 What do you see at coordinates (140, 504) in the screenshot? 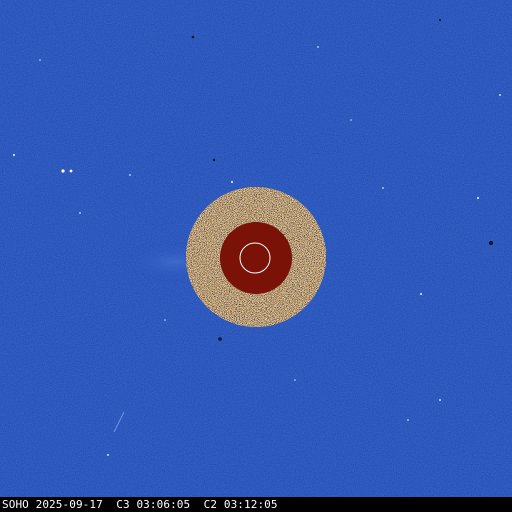
I see `timestamp-caption: SOHO 2025-09-17 C3 03:06:05 C2 03:12:05` at bounding box center [140, 504].